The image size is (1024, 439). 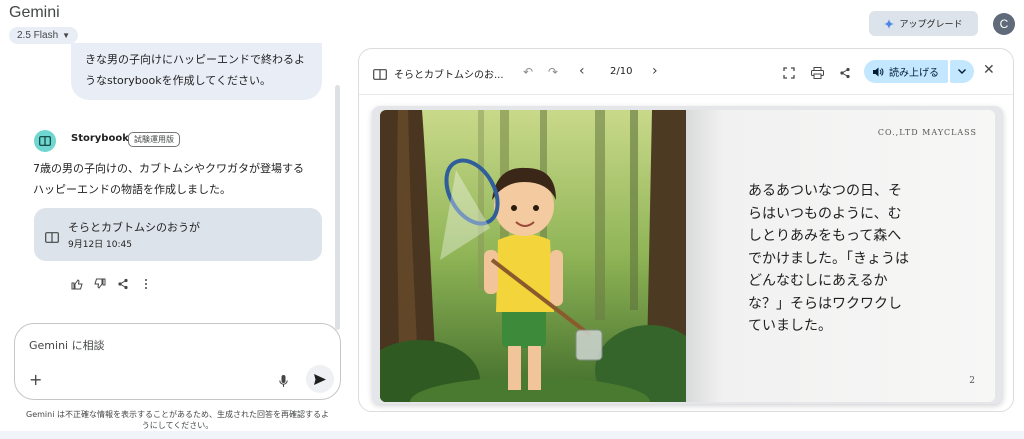 What do you see at coordinates (817, 73) in the screenshot?
I see `print-icon` at bounding box center [817, 73].